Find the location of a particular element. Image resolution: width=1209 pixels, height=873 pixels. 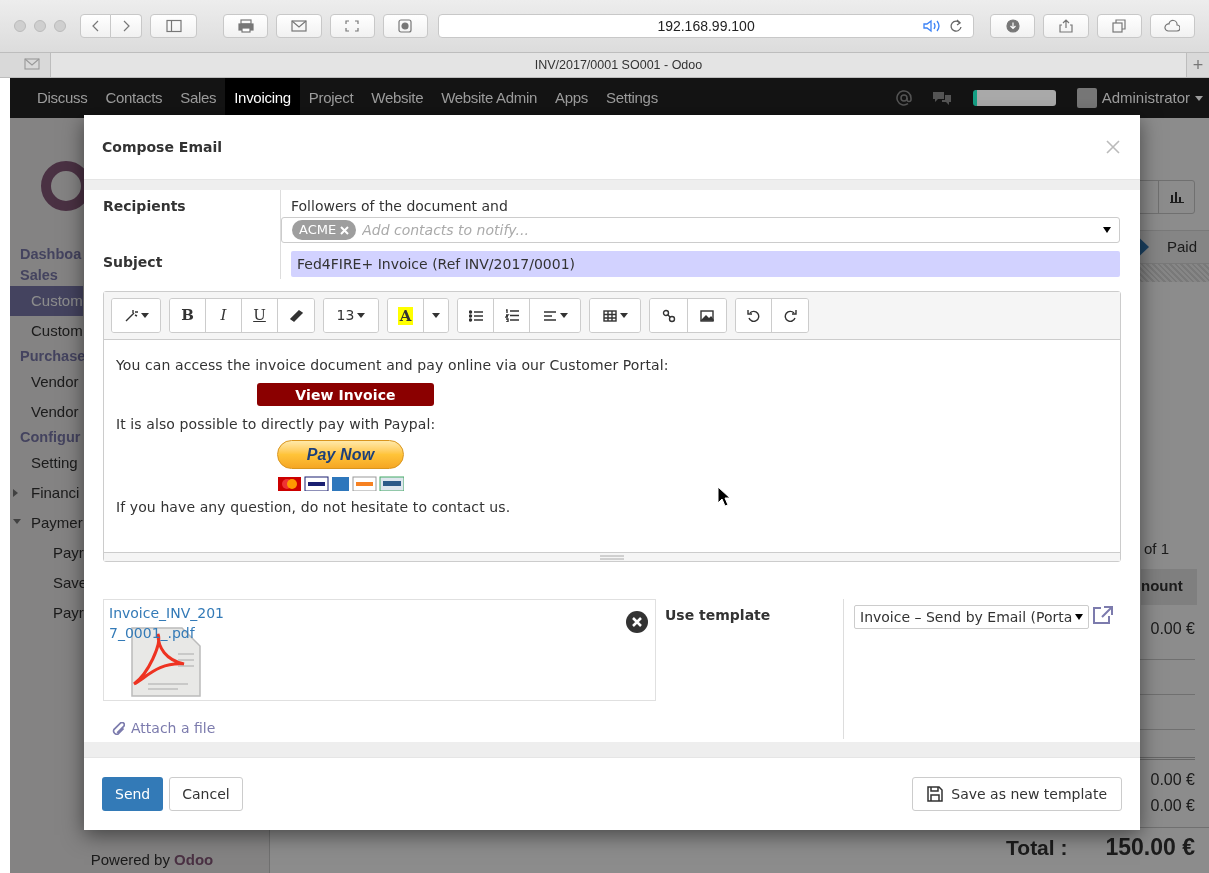

recipients-label: Recipients is located at coordinates (145, 206).